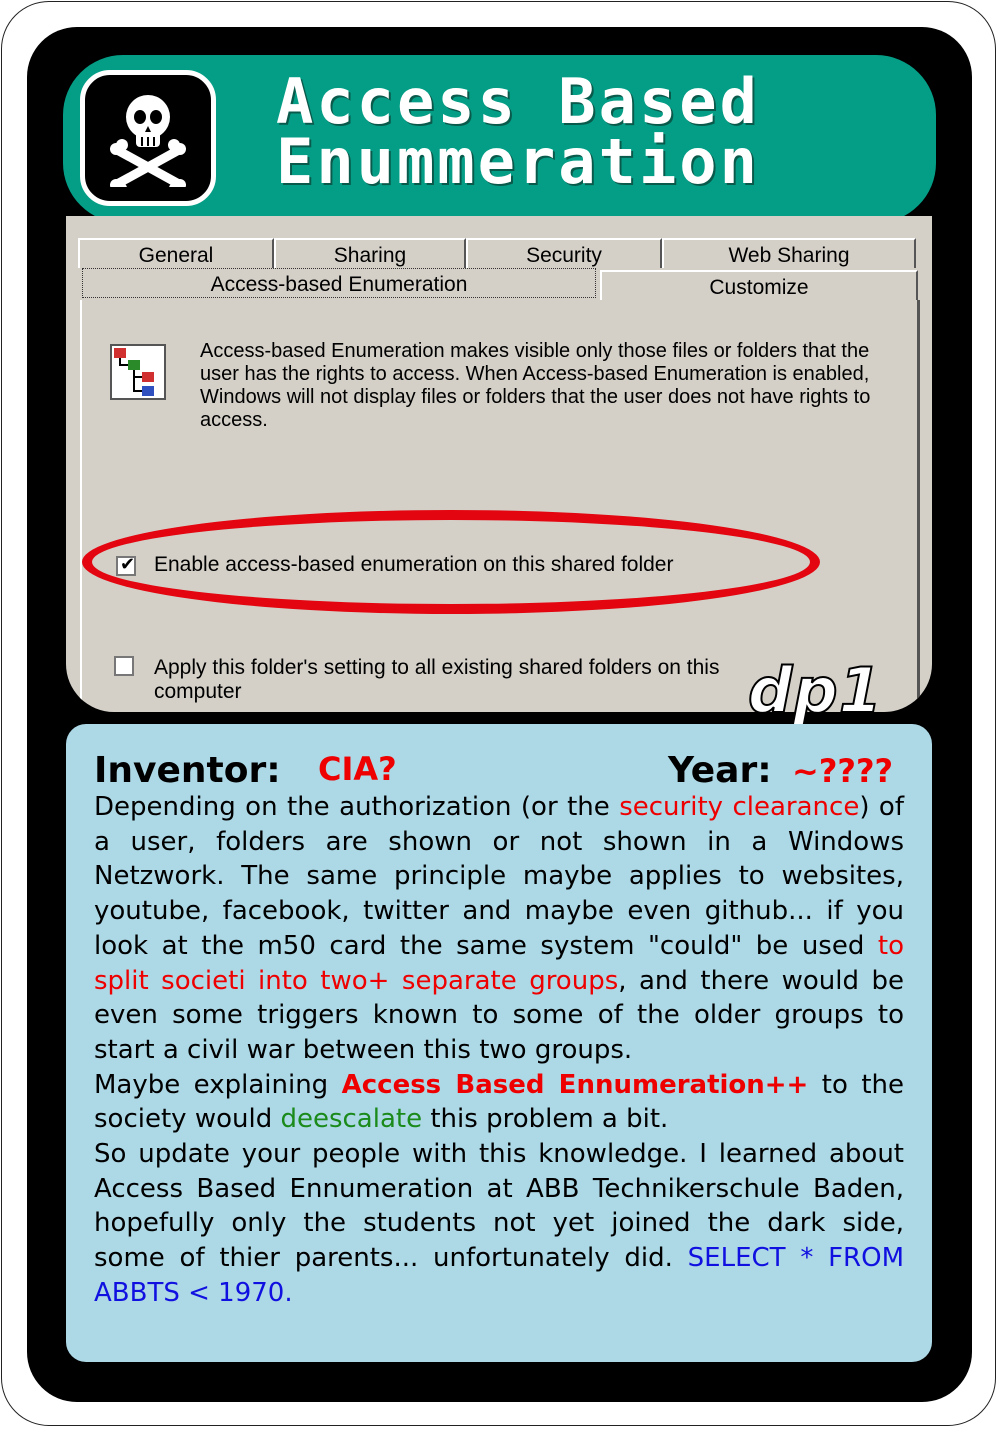 Image resolution: width=999 pixels, height=1429 pixels. Describe the element at coordinates (720, 770) in the screenshot. I see `year-label: Year:` at that location.